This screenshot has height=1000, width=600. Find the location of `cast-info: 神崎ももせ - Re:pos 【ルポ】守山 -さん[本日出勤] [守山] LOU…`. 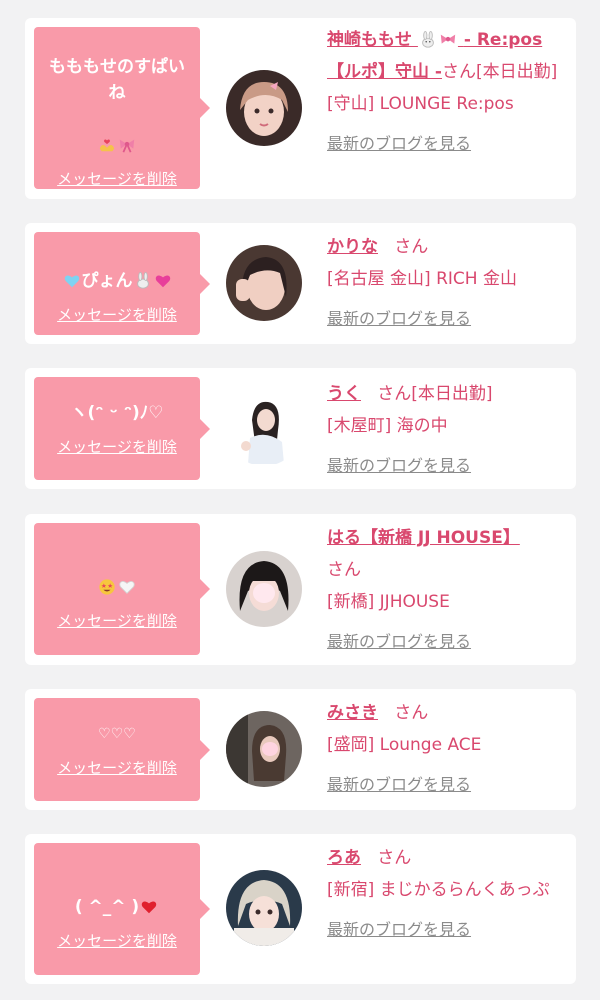

cast-info: 神崎ももせ - Re:pos 【ルポ】守山 -さん[本日出勤] [守山] LOU… is located at coordinates (447, 92).